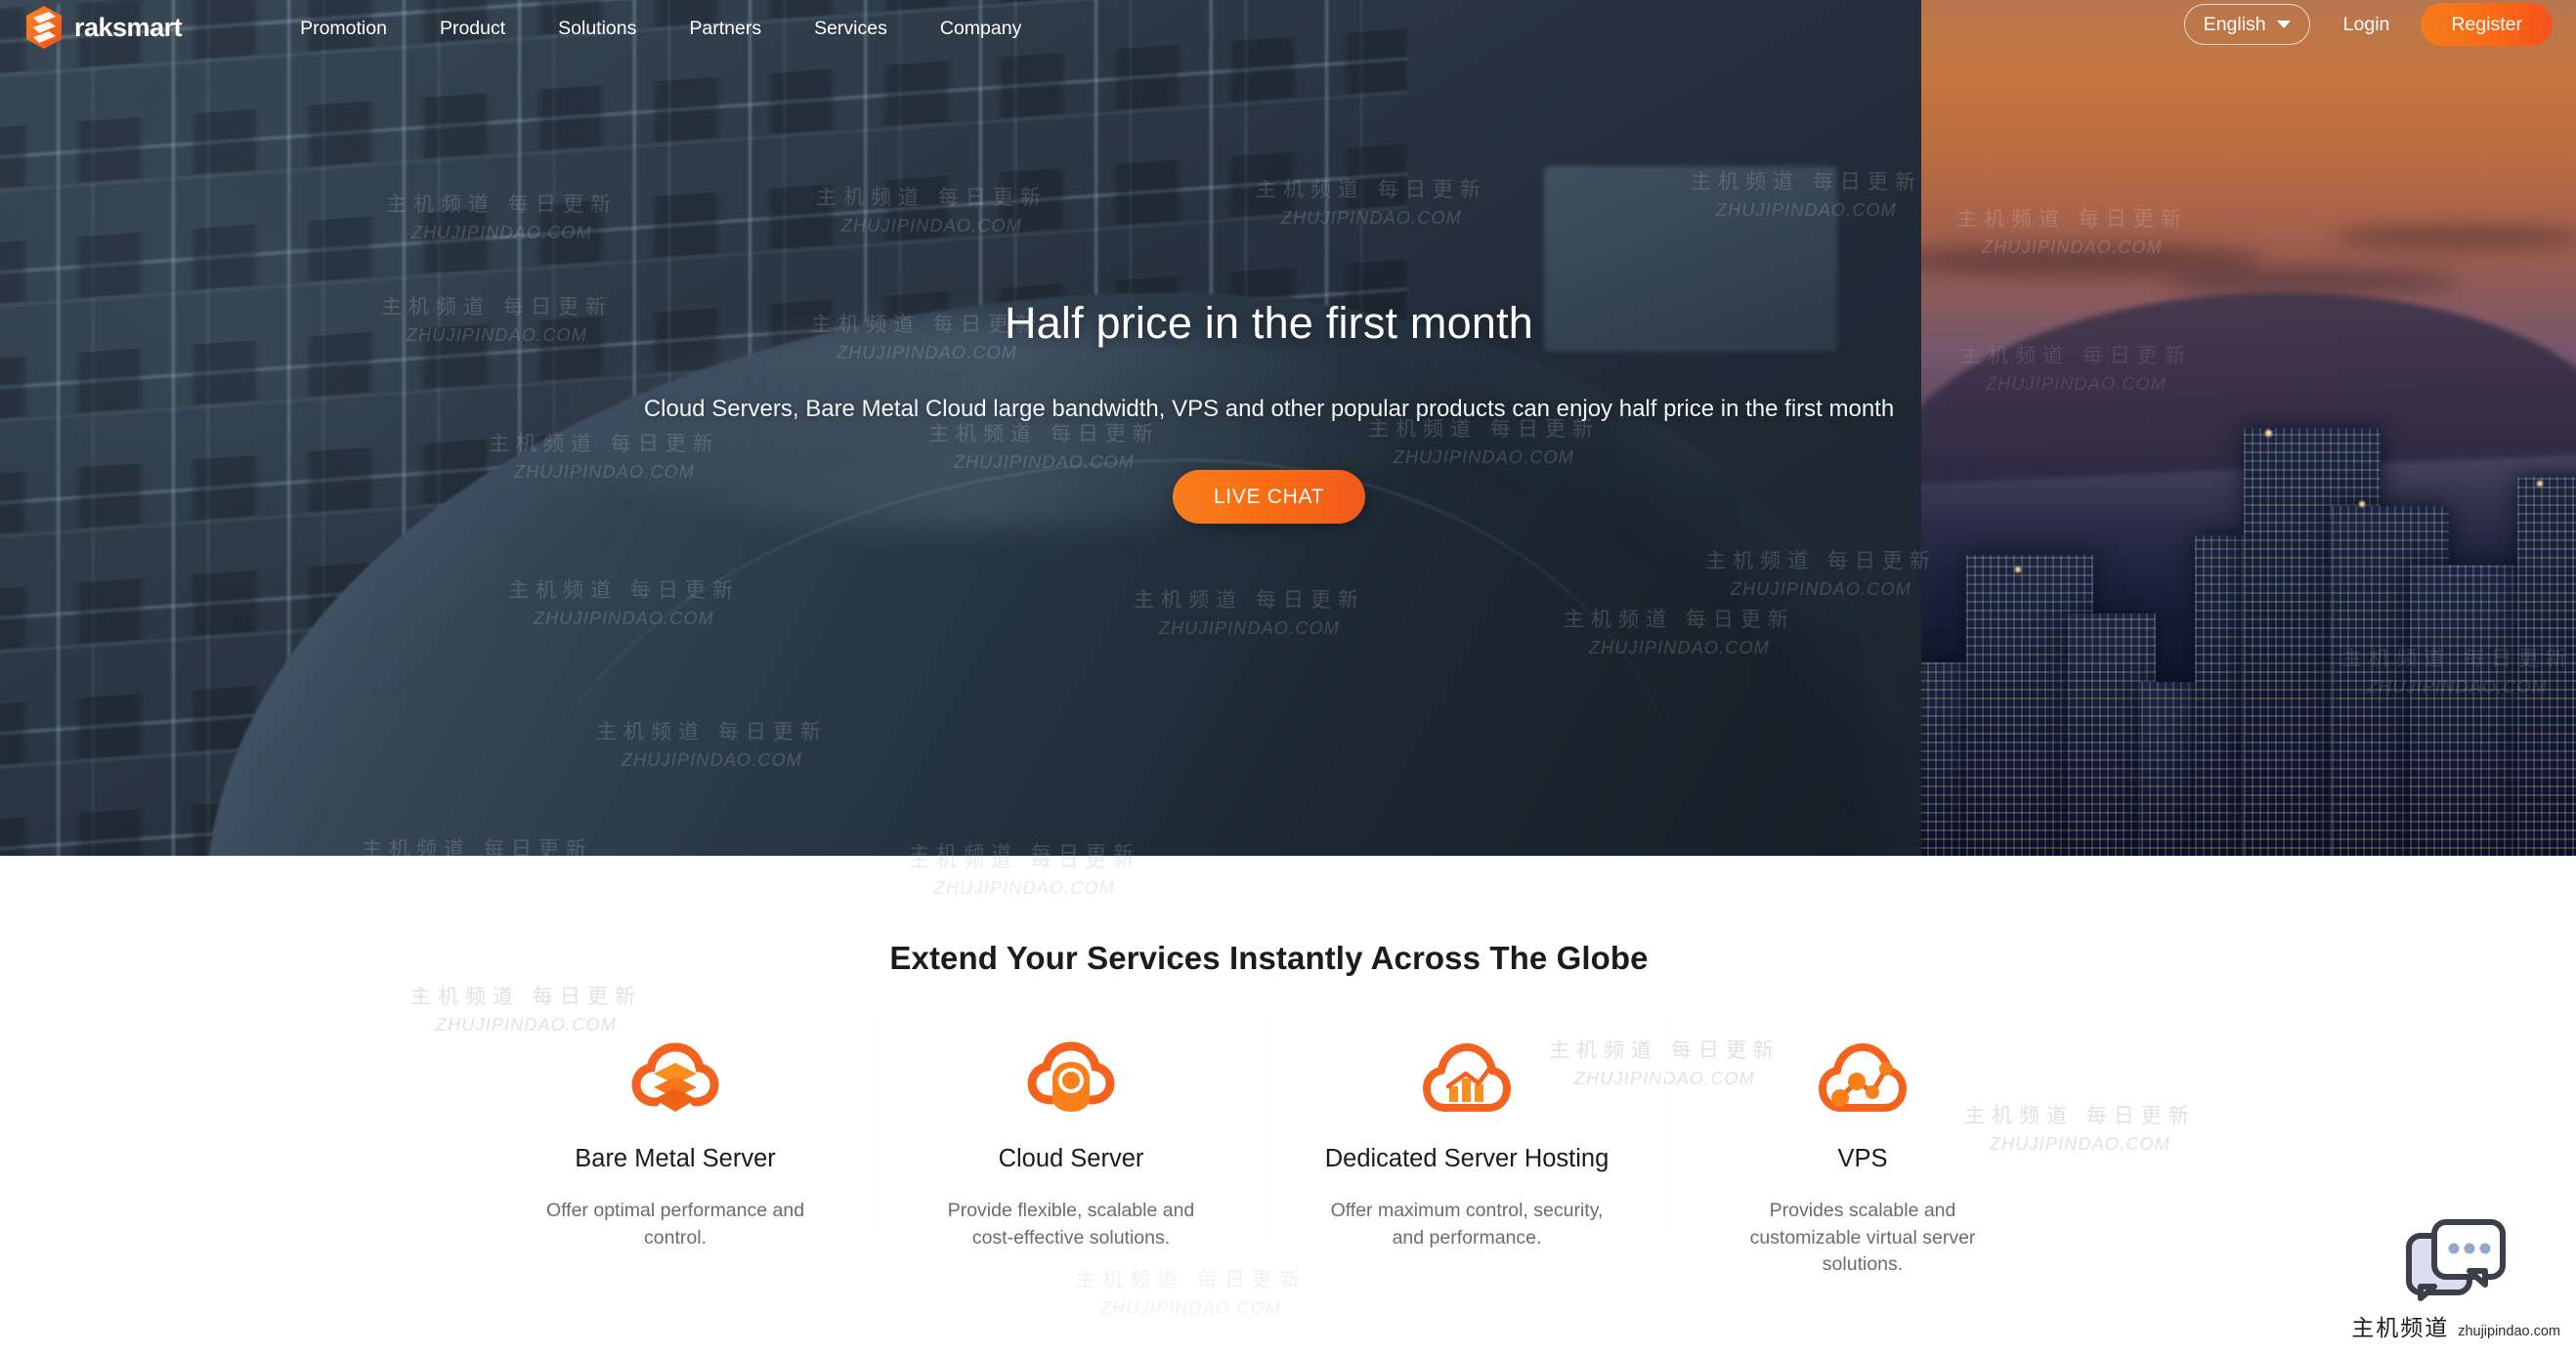 The width and height of the screenshot is (2576, 1354). Describe the element at coordinates (2457, 1260) in the screenshot. I see `chat-bubbles-icon` at that location.